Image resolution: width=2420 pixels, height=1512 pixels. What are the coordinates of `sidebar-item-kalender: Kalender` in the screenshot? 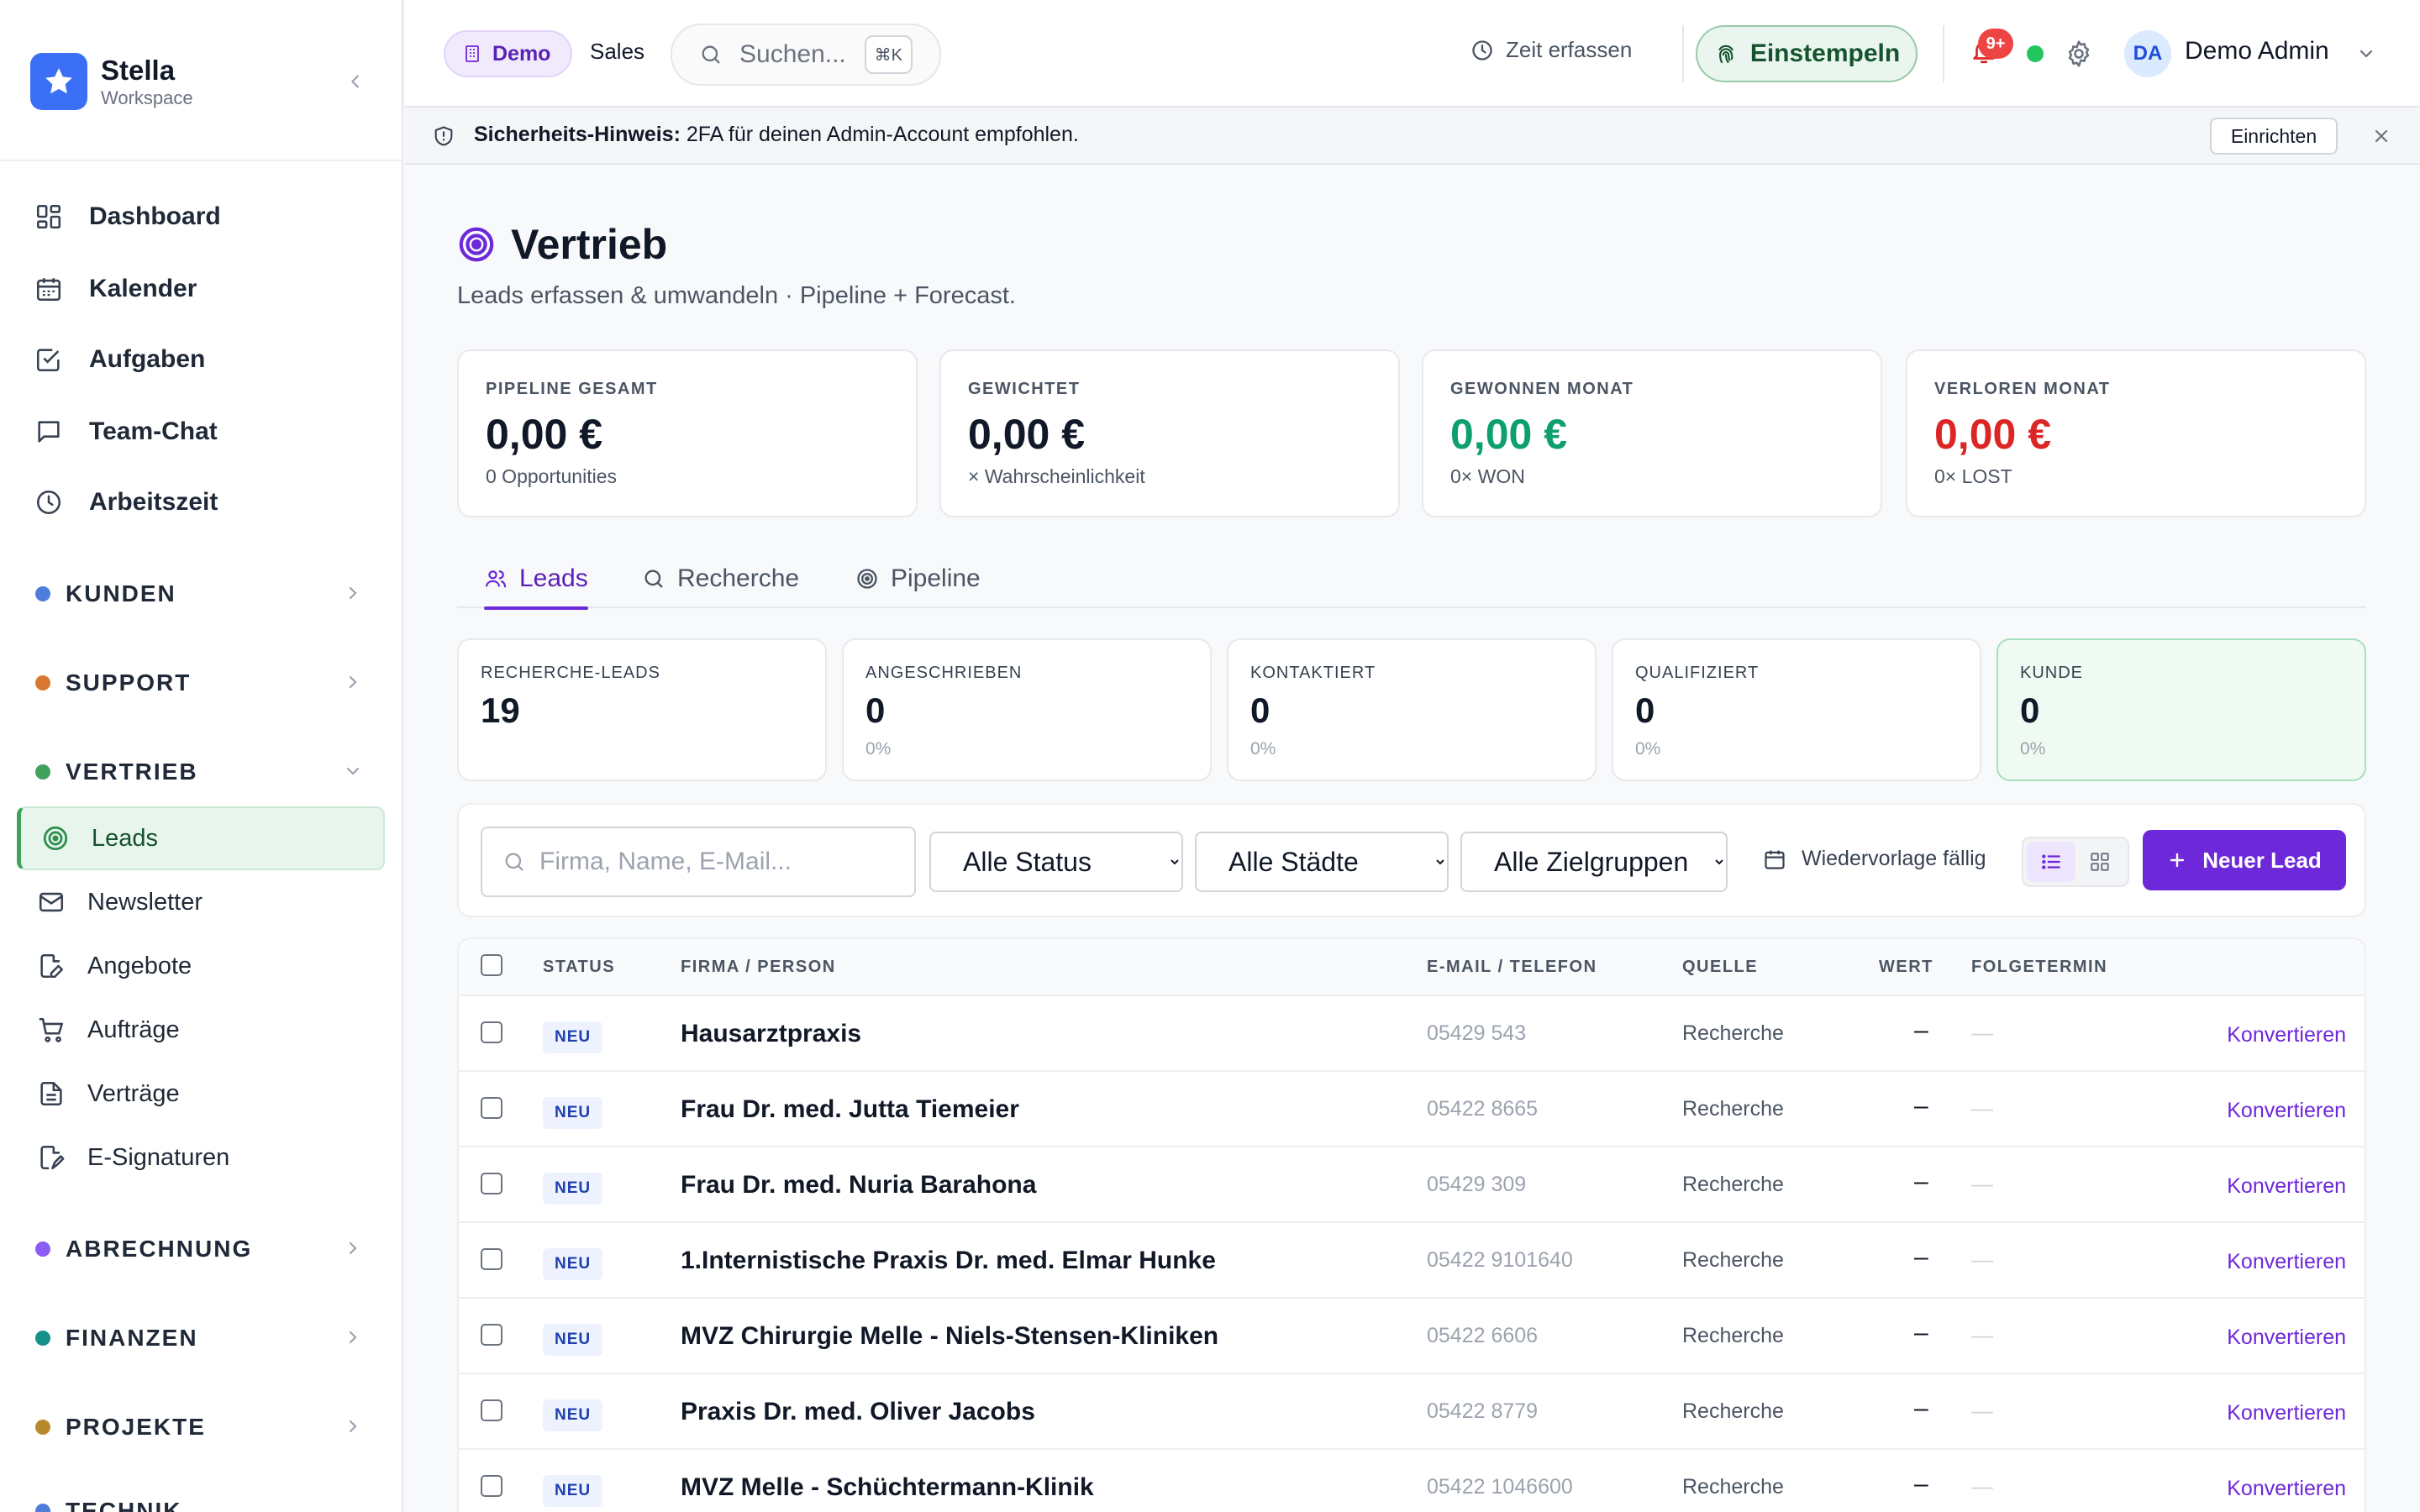 It's located at (202, 289).